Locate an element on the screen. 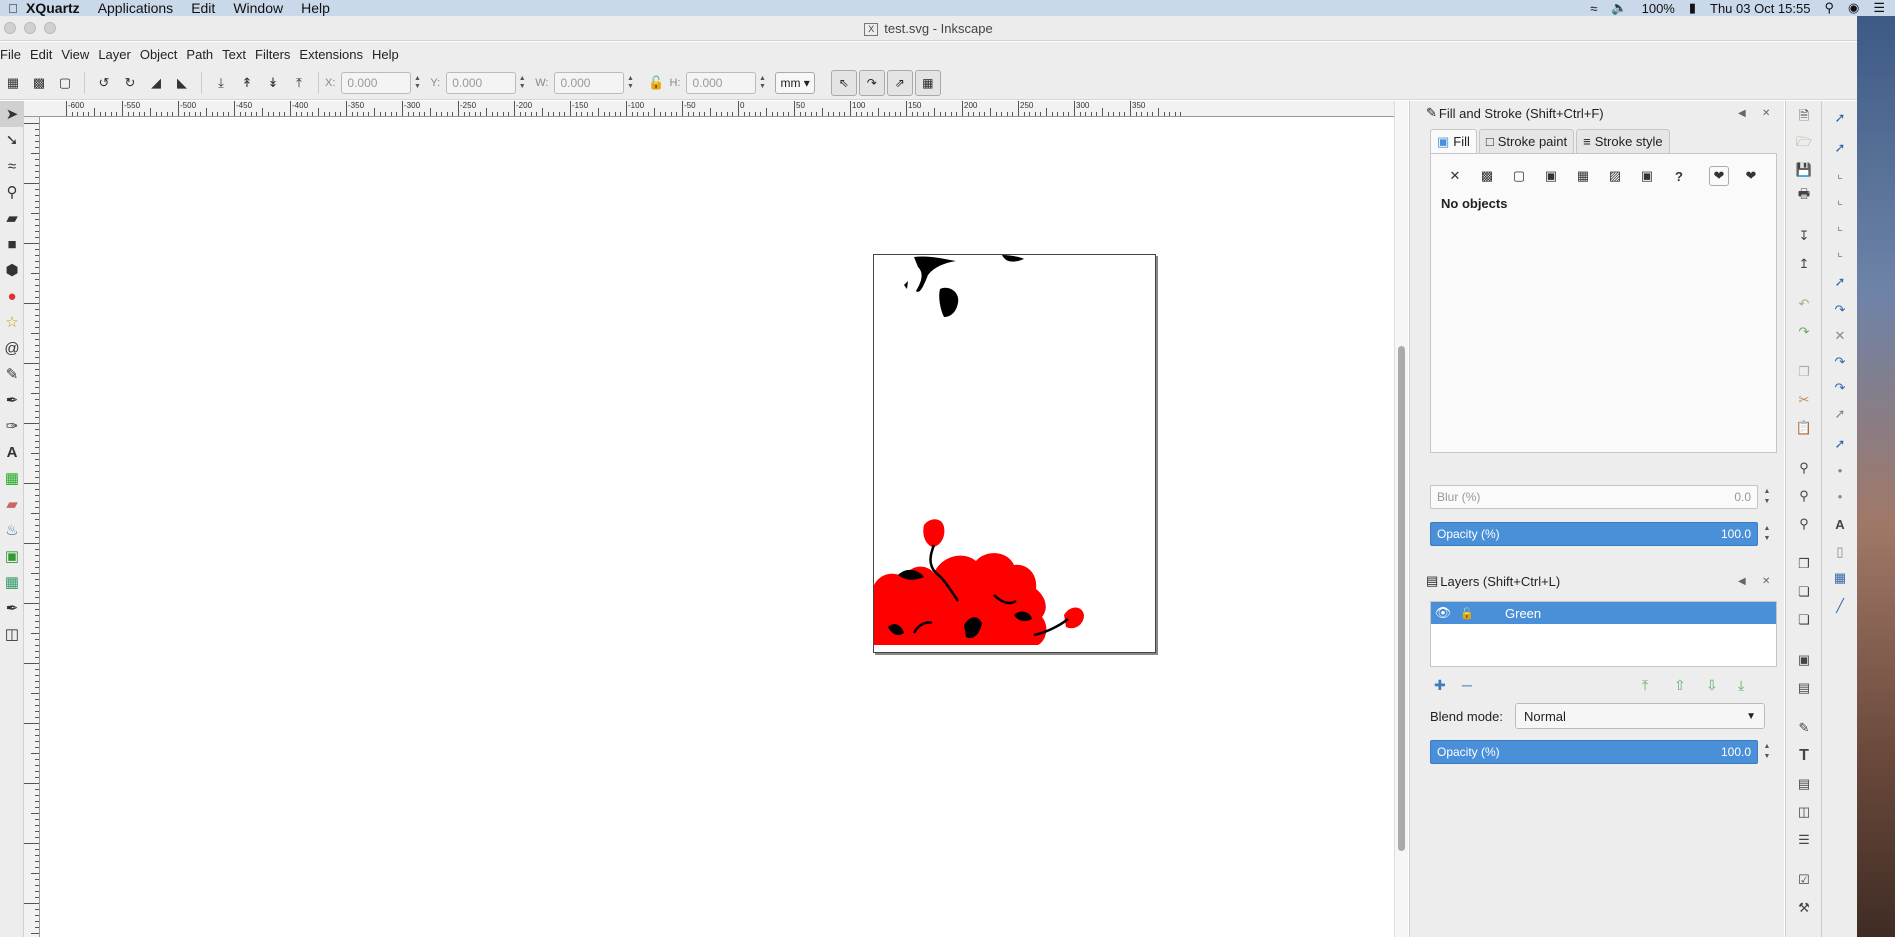  layer-row: 👁 🔓 Green is located at coordinates (1603, 613).